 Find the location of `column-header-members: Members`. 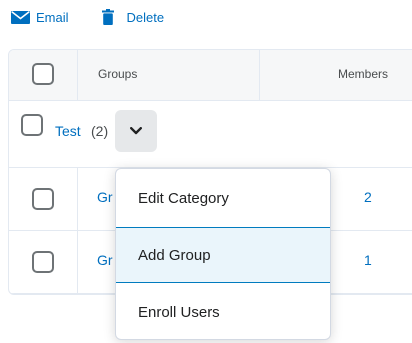

column-header-members: Members is located at coordinates (363, 74).